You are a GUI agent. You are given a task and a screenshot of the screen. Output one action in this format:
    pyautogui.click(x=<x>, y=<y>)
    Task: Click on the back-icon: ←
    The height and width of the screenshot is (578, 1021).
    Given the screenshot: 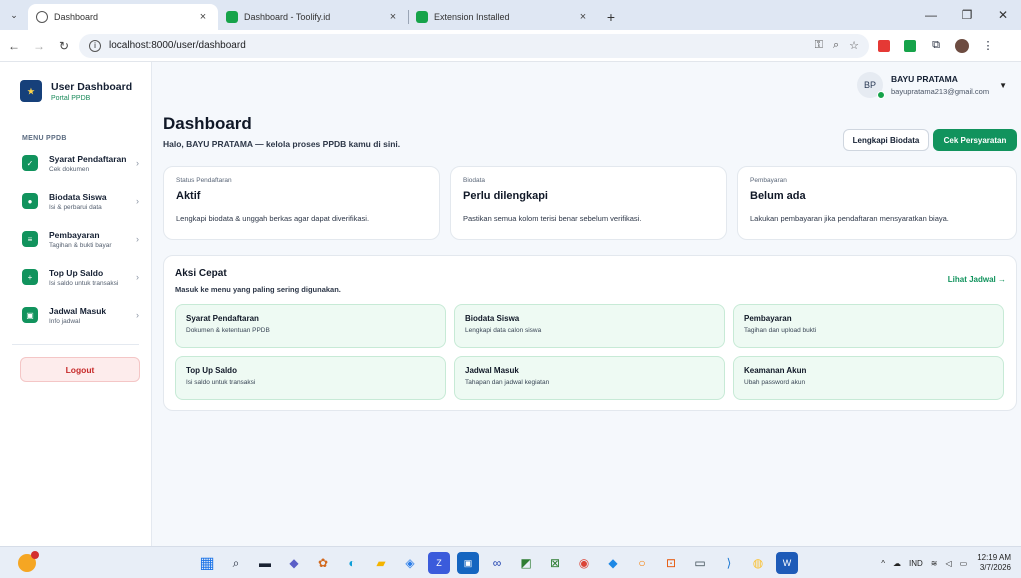 What is the action you would take?
    pyautogui.click(x=14, y=46)
    